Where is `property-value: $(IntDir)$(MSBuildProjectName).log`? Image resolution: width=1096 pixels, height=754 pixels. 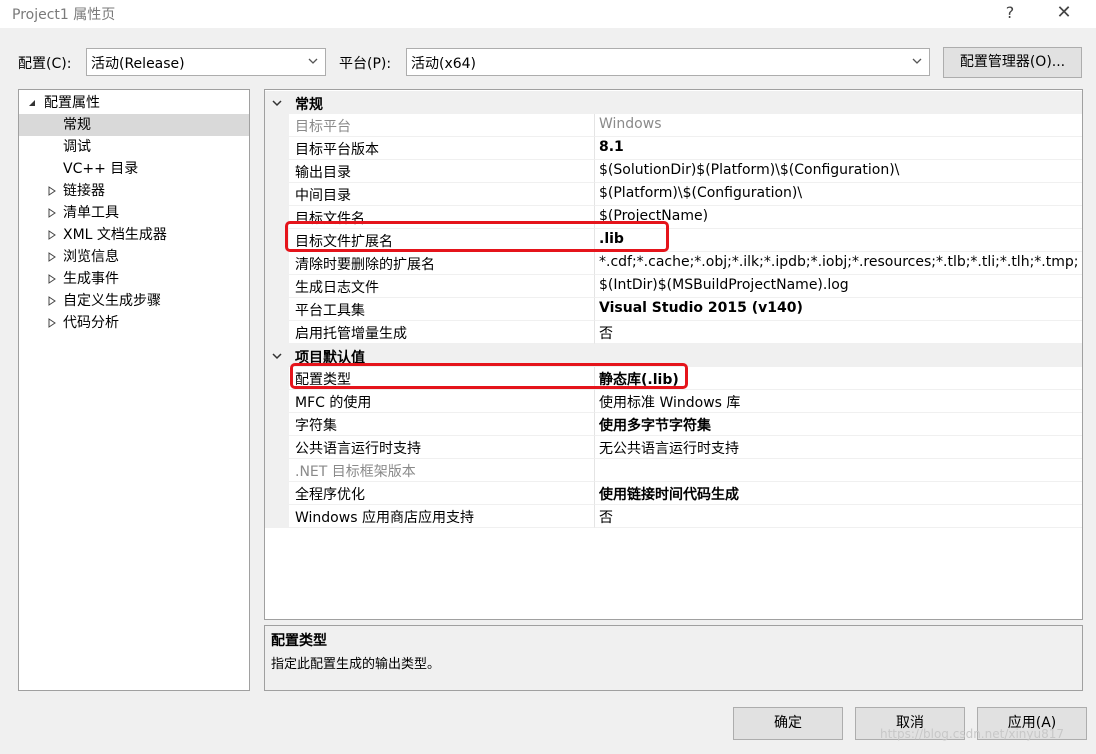 property-value: $(IntDir)$(MSBuildProjectName).log is located at coordinates (724, 285).